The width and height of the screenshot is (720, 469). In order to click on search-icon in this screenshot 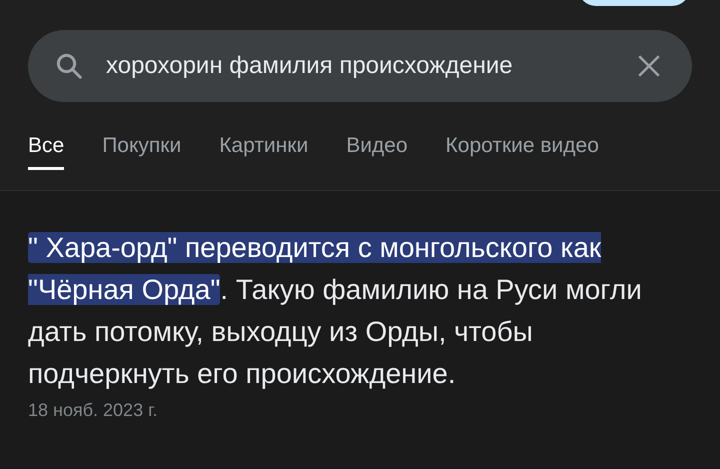, I will do `click(69, 66)`.